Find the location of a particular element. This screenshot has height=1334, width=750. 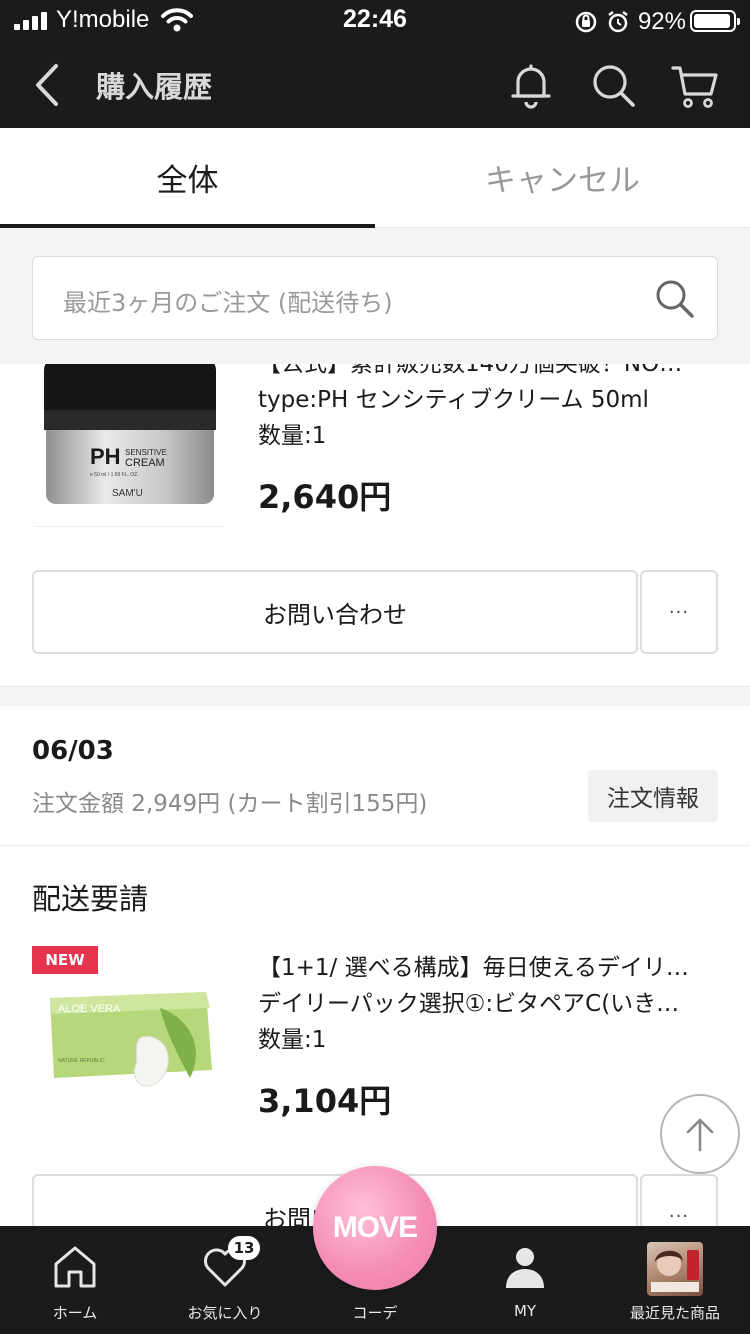

order-amount: 注文金額 2,949円 (カート割引155円) is located at coordinates (230, 804).